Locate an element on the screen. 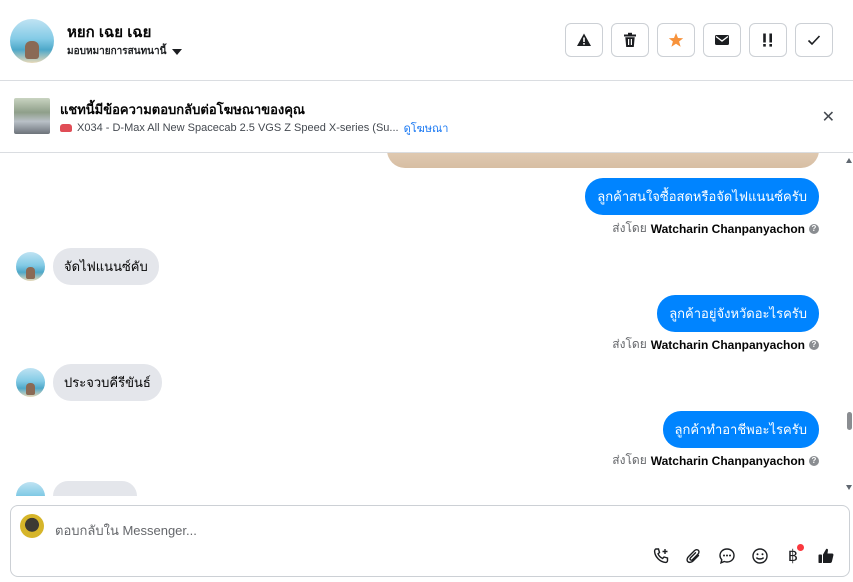  envelope-icon is located at coordinates (722, 40).